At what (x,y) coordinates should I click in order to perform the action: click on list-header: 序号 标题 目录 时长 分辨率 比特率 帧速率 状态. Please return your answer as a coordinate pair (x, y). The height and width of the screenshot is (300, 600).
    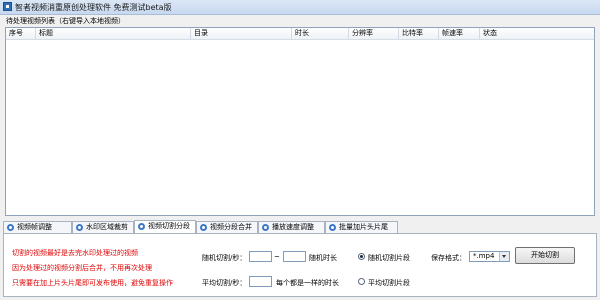
    Looking at the image, I should click on (300, 34).